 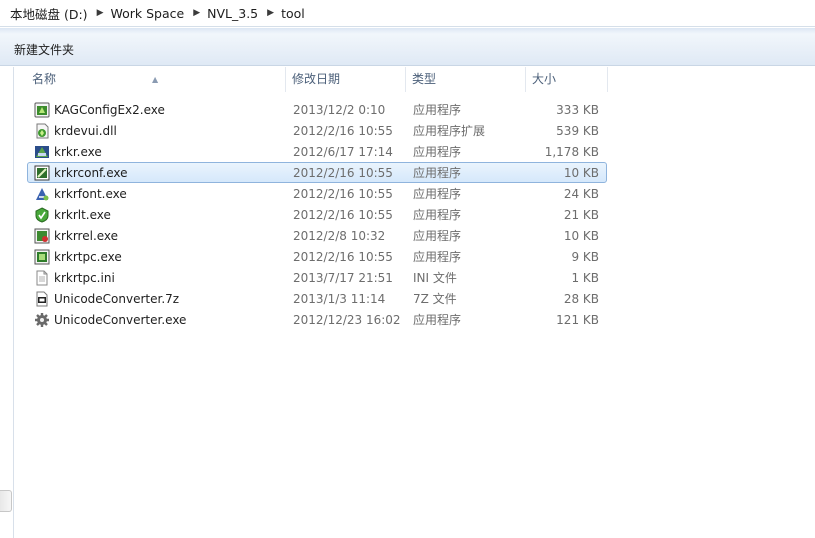 I want to click on column-header-size-label: 大小, so click(x=544, y=79).